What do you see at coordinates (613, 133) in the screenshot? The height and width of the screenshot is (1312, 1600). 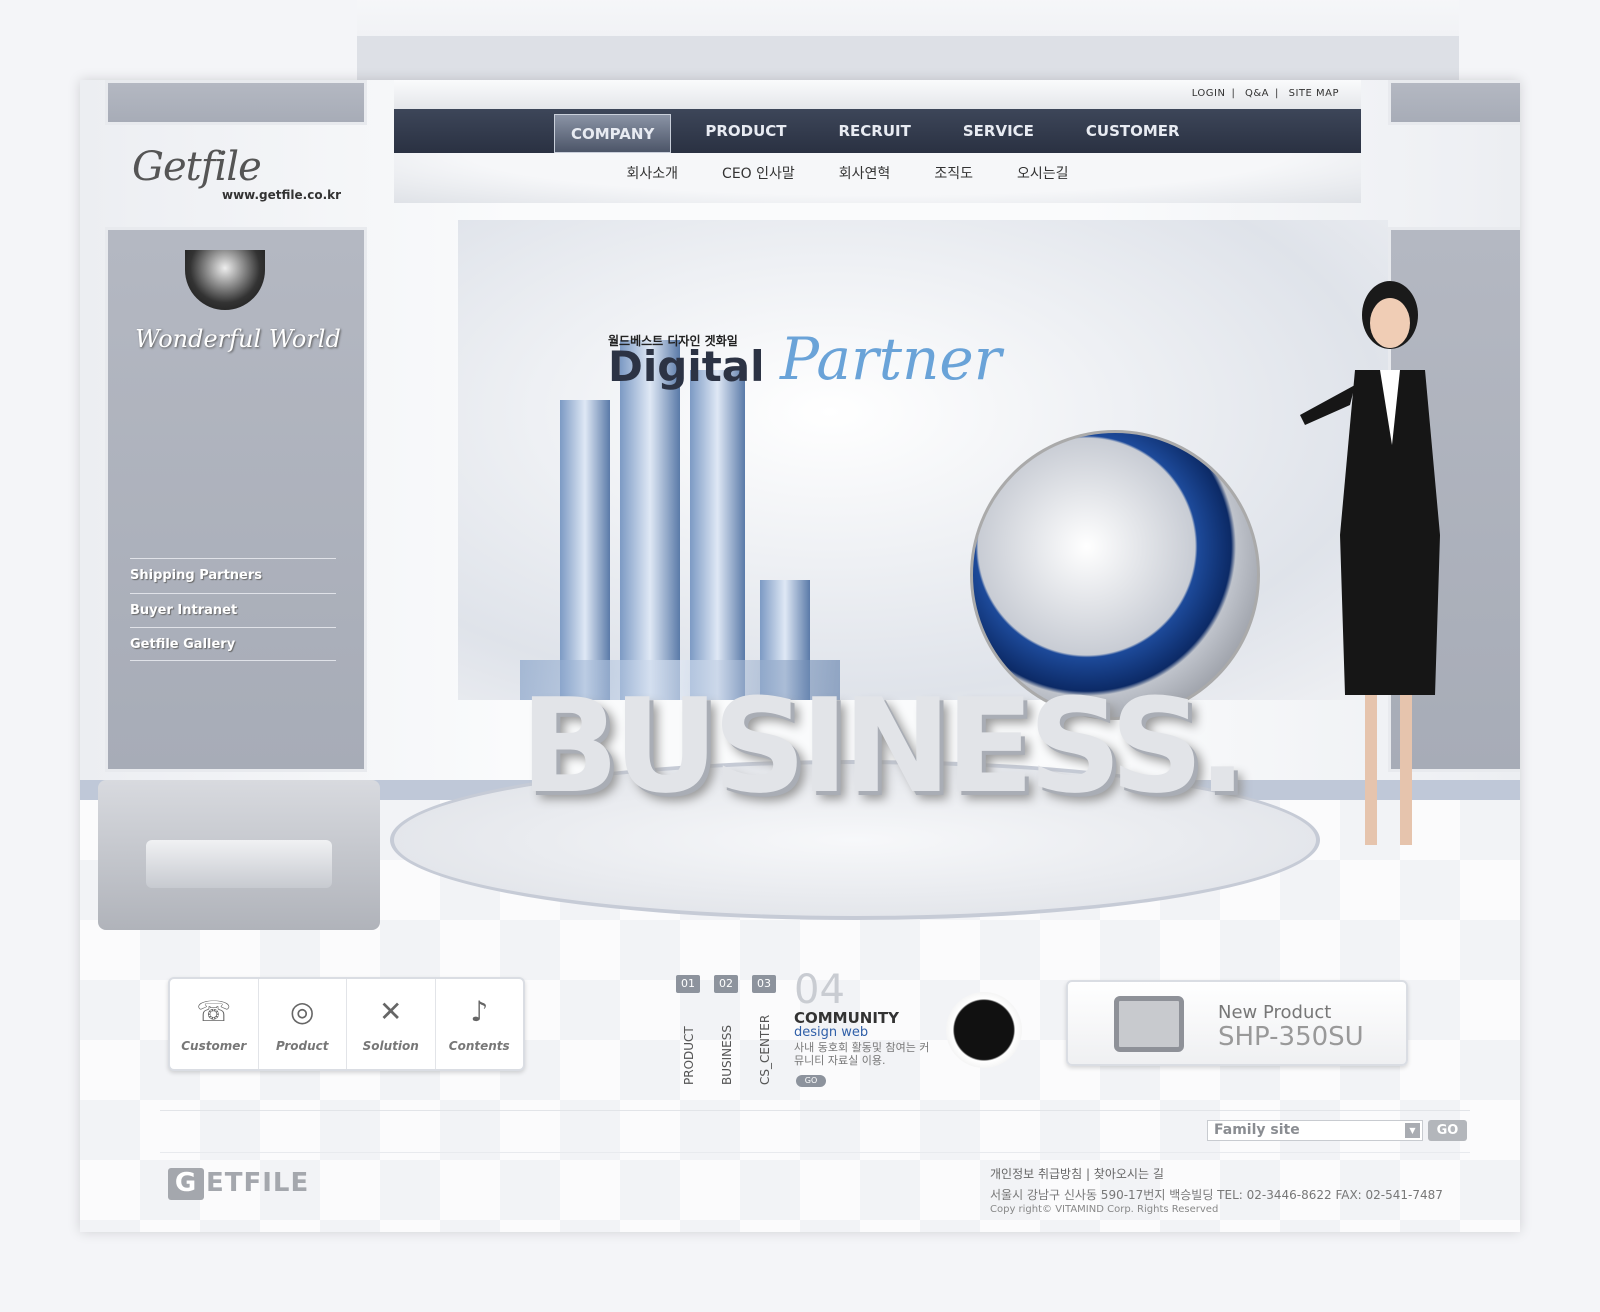 I see `nav-company: COMPANY` at bounding box center [613, 133].